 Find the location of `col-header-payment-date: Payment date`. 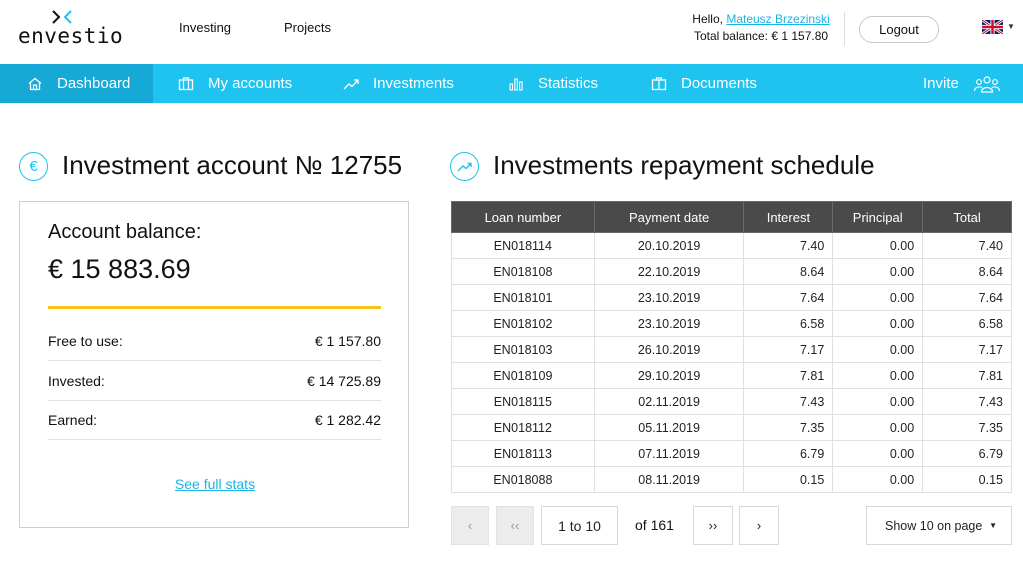

col-header-payment-date: Payment date is located at coordinates (669, 217).